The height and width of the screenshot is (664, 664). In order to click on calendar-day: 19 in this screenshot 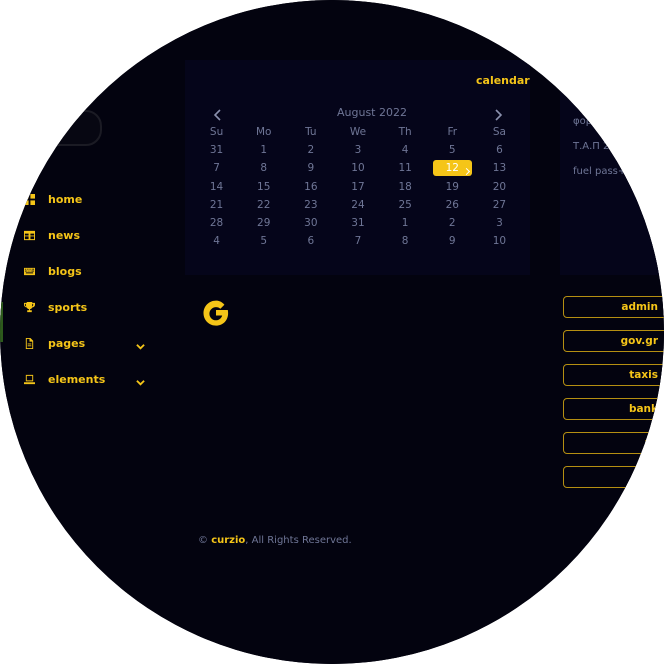, I will do `click(452, 187)`.